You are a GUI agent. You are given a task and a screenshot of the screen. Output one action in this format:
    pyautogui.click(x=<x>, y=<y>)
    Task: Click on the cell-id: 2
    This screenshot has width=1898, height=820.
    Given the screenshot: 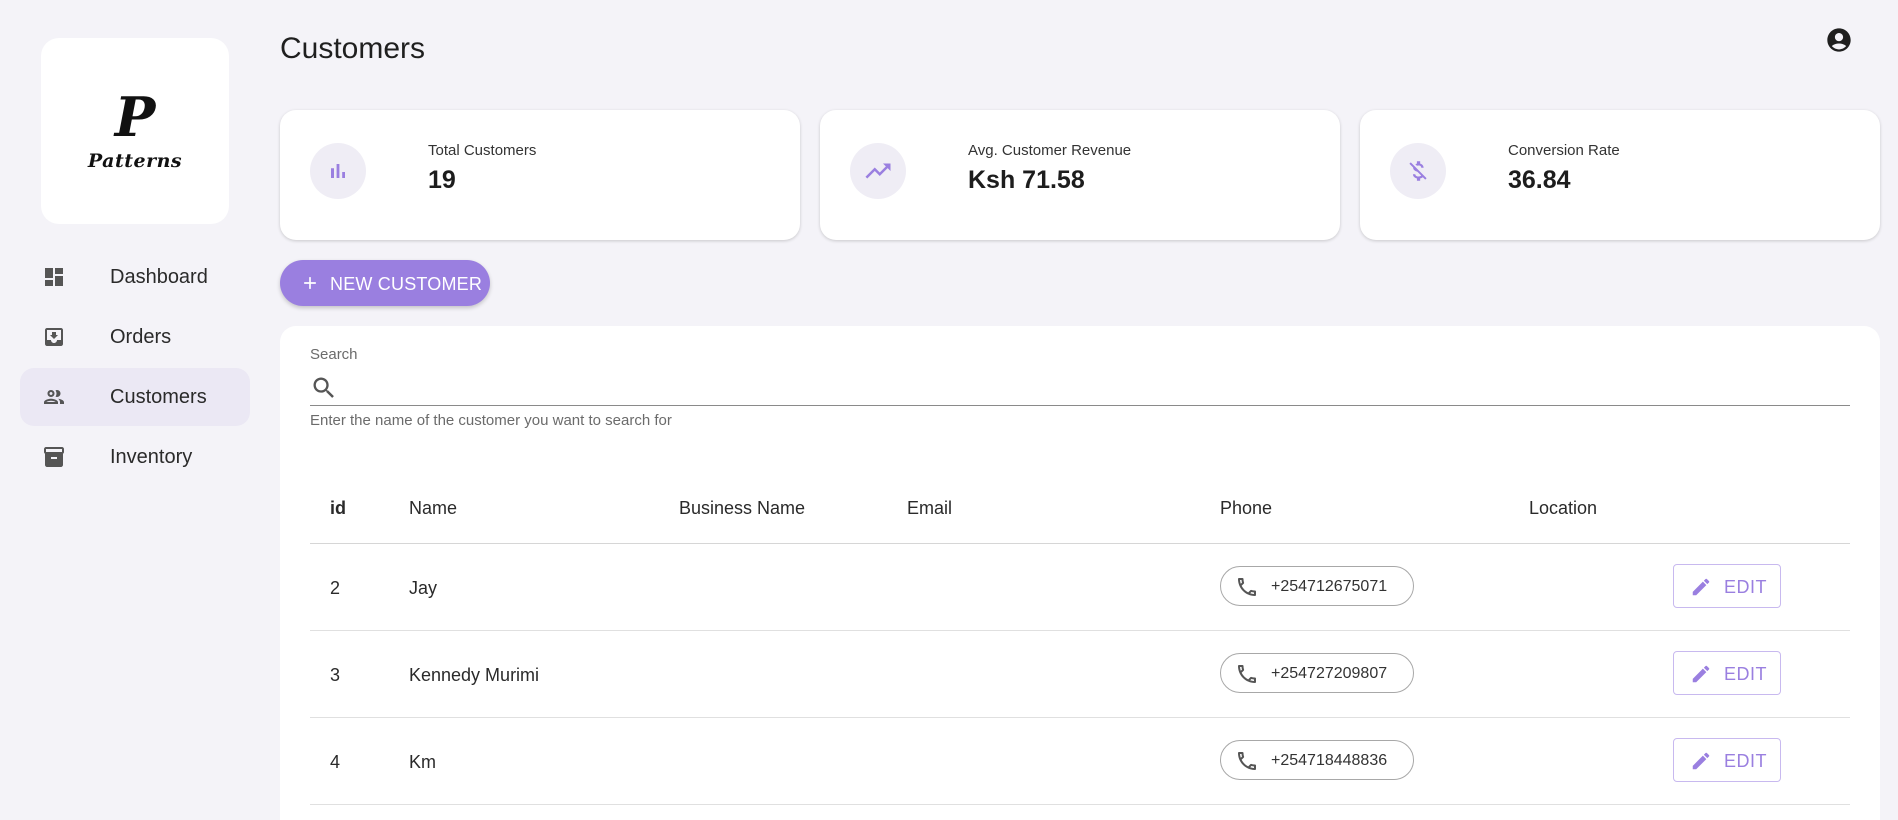 What is the action you would take?
    pyautogui.click(x=335, y=588)
    